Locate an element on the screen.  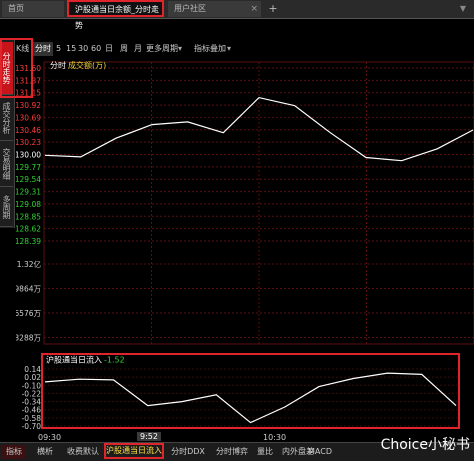
tab-bar: 首页 沪股通当日余额_分时走势 × 用户社区 × + ▼ is located at coordinates (237, 15).